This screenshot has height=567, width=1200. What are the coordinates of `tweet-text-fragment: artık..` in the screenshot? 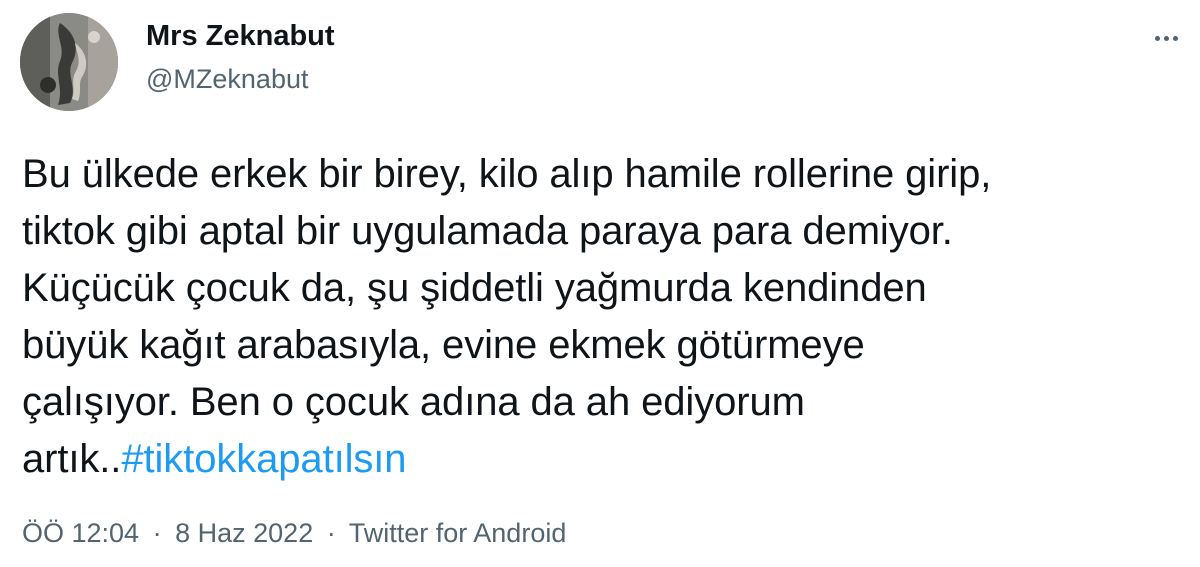 It's located at (72, 459).